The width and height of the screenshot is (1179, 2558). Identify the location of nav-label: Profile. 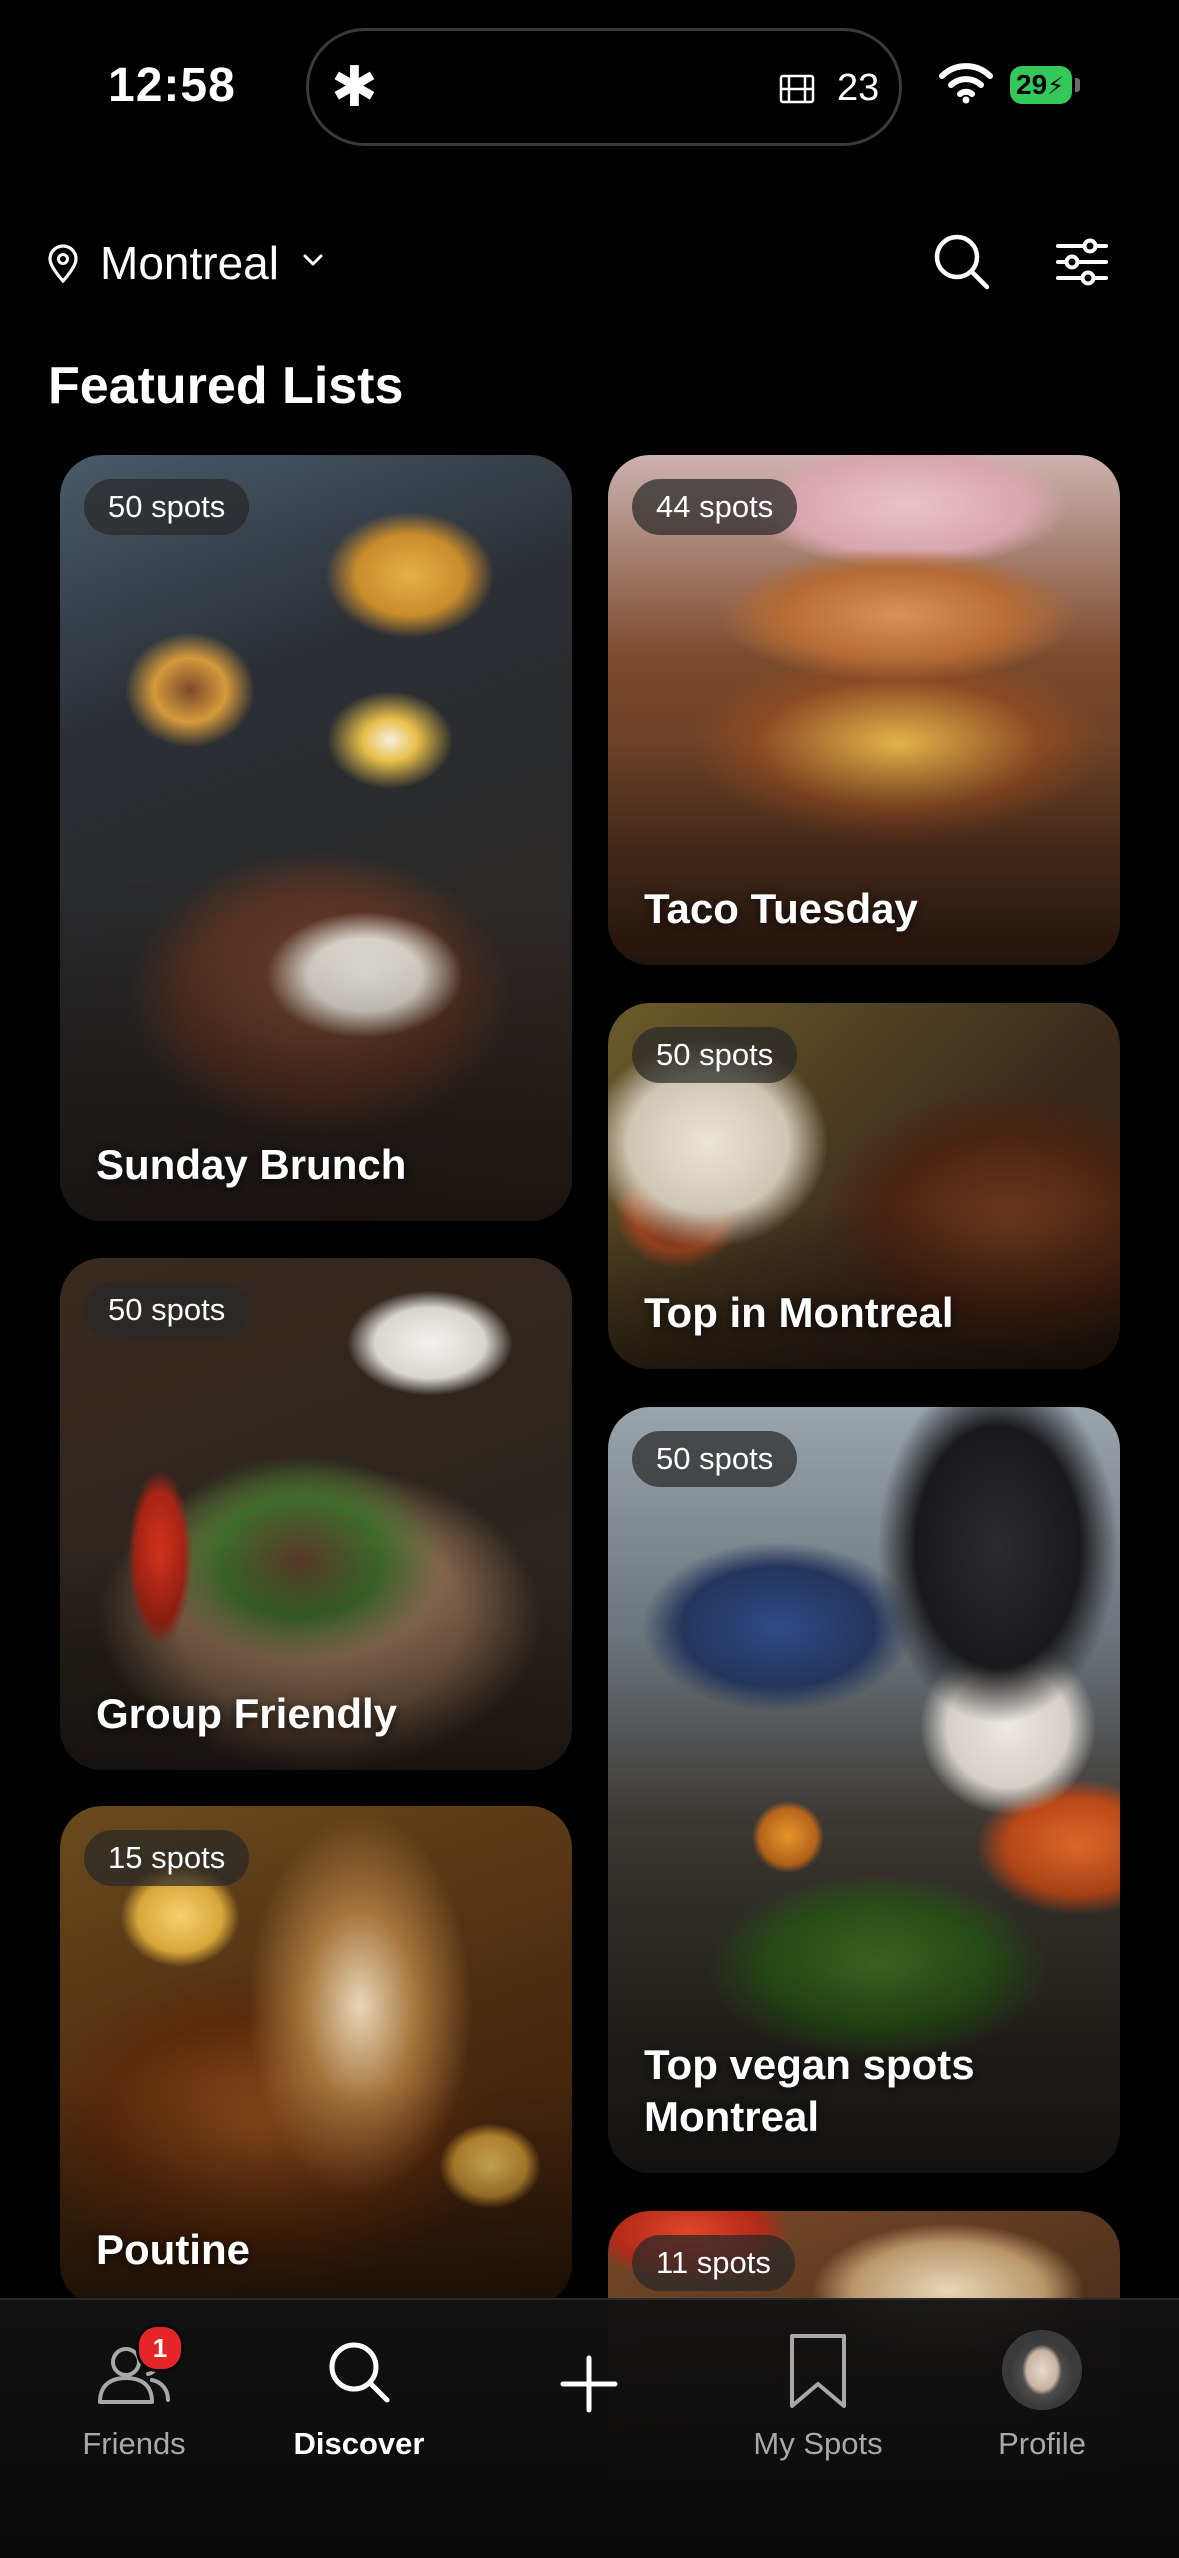
(1042, 2443).